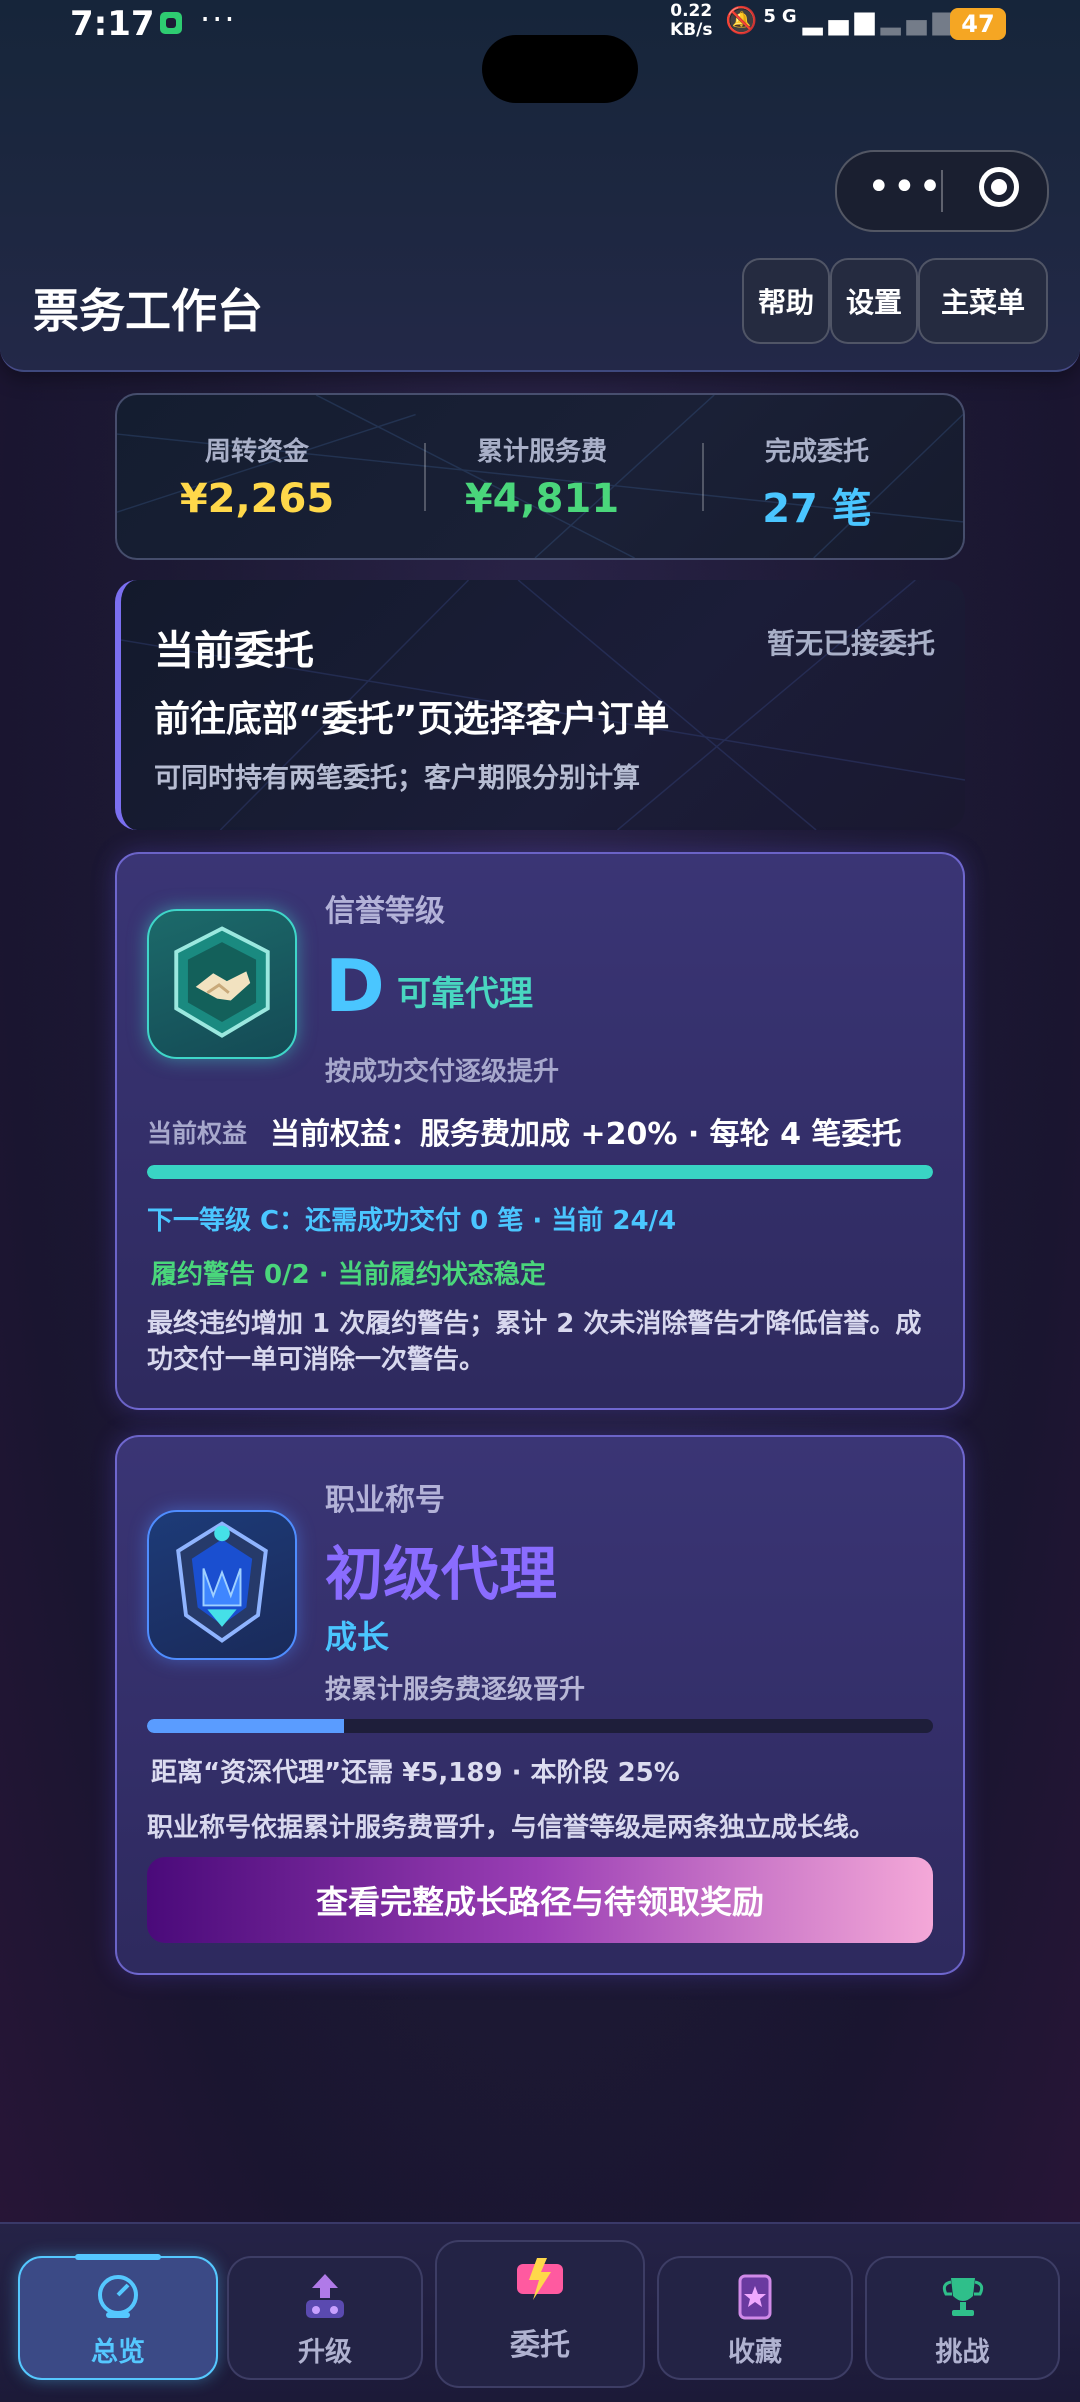  I want to click on stat-label: 周转资金, so click(256, 452).